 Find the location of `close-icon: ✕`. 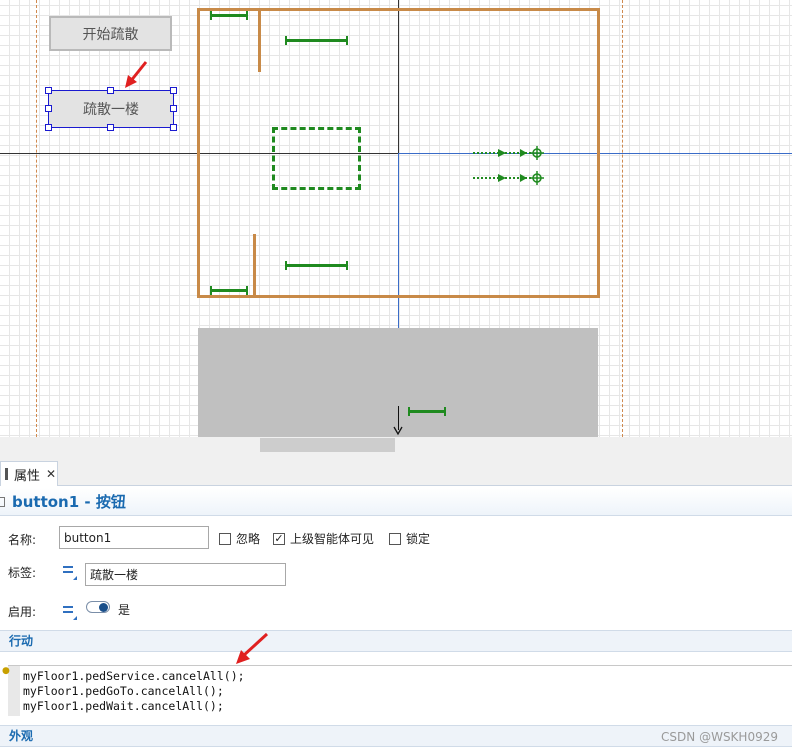

close-icon: ✕ is located at coordinates (51, 474).